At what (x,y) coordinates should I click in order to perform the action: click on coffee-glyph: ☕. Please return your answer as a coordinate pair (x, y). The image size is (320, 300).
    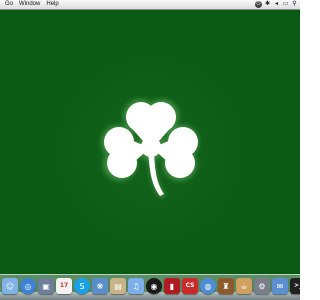
    Looking at the image, I should click on (244, 286).